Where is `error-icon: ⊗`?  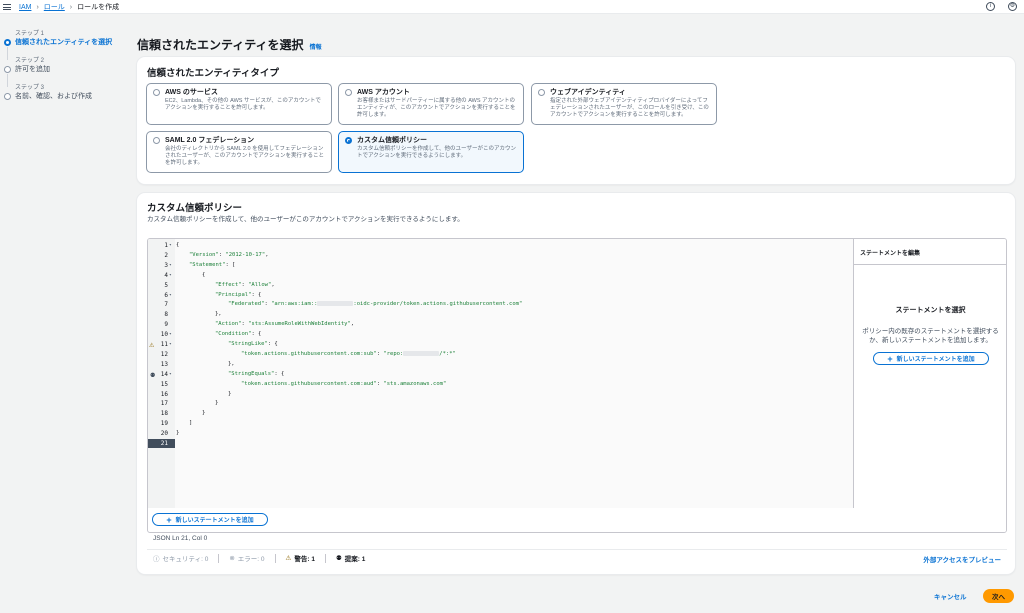 error-icon: ⊗ is located at coordinates (232, 558).